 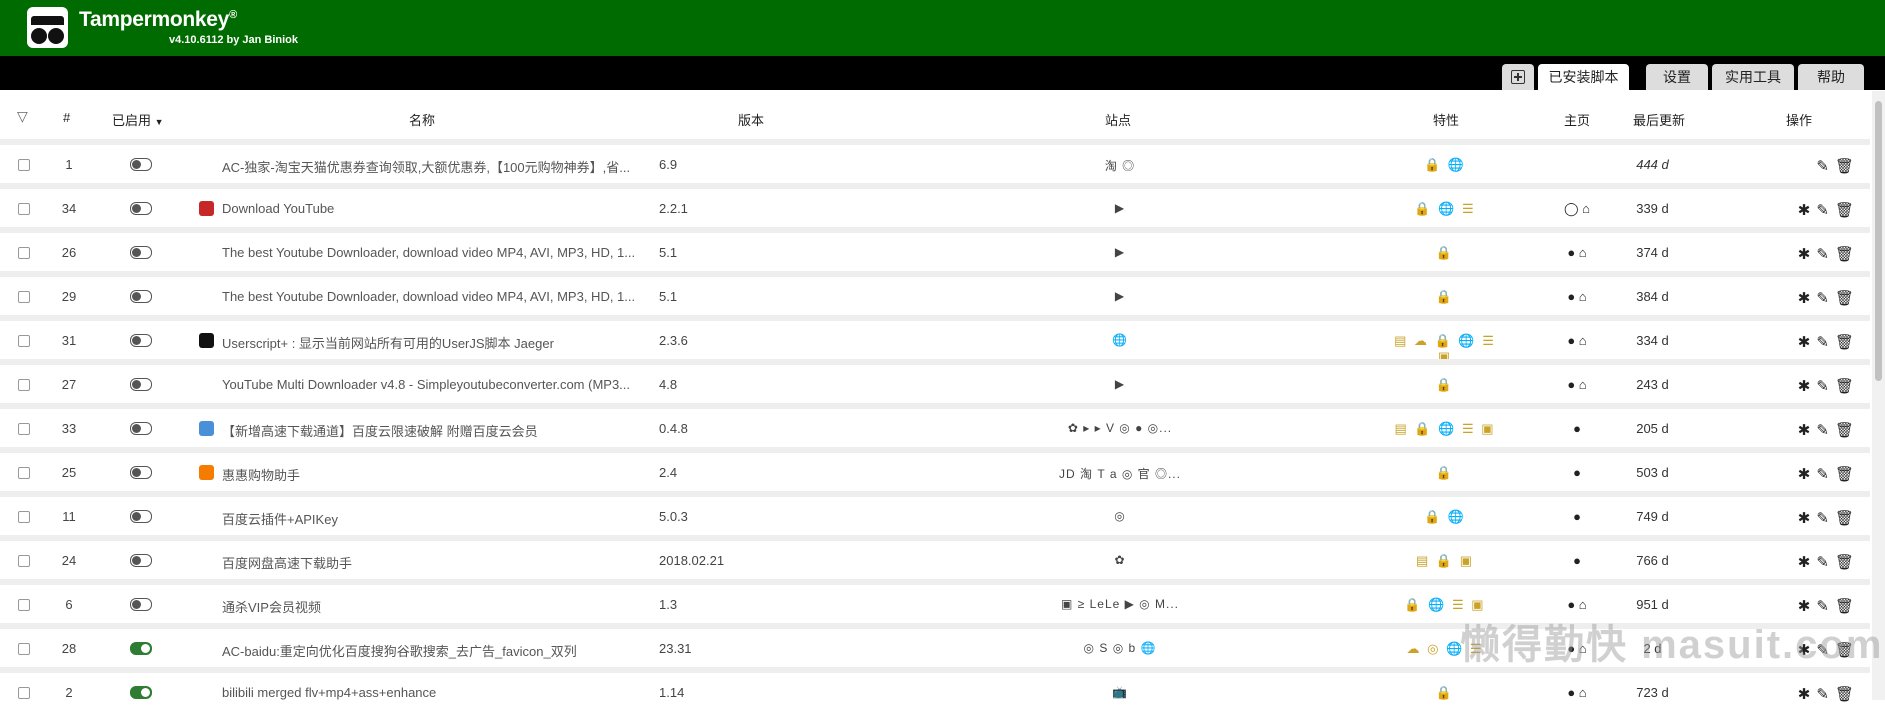 I want to click on table-row: 11 百度云插件+APIKey 5.0.3 ◎ 🔒 🌐 ● 749 d ✱✎🗑, so click(x=935, y=513).